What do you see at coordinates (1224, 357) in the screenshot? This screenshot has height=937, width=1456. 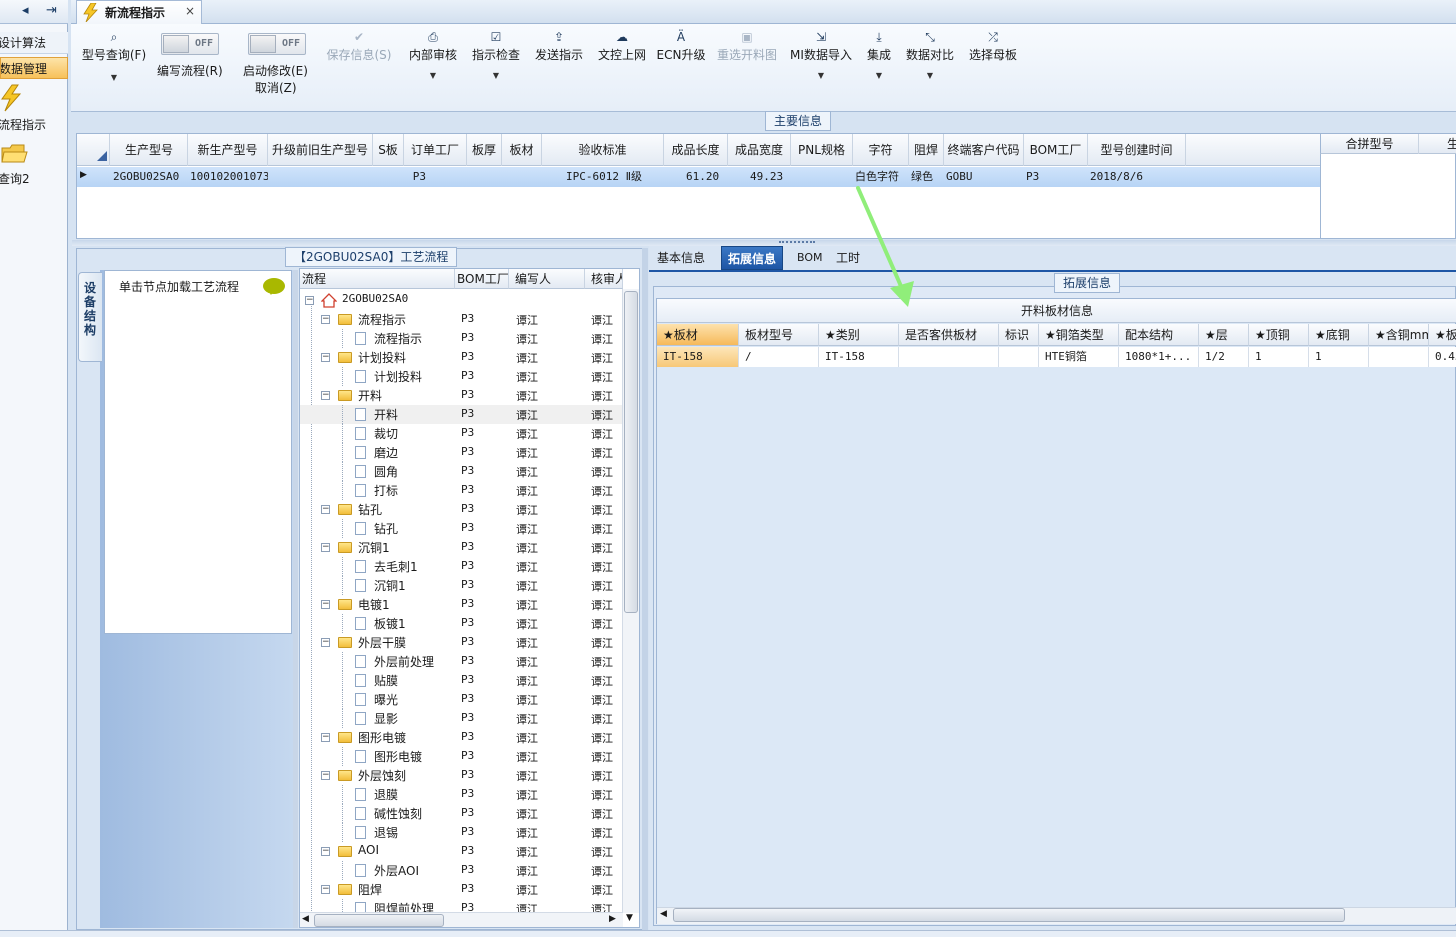 I see `table-cell: 1/2` at bounding box center [1224, 357].